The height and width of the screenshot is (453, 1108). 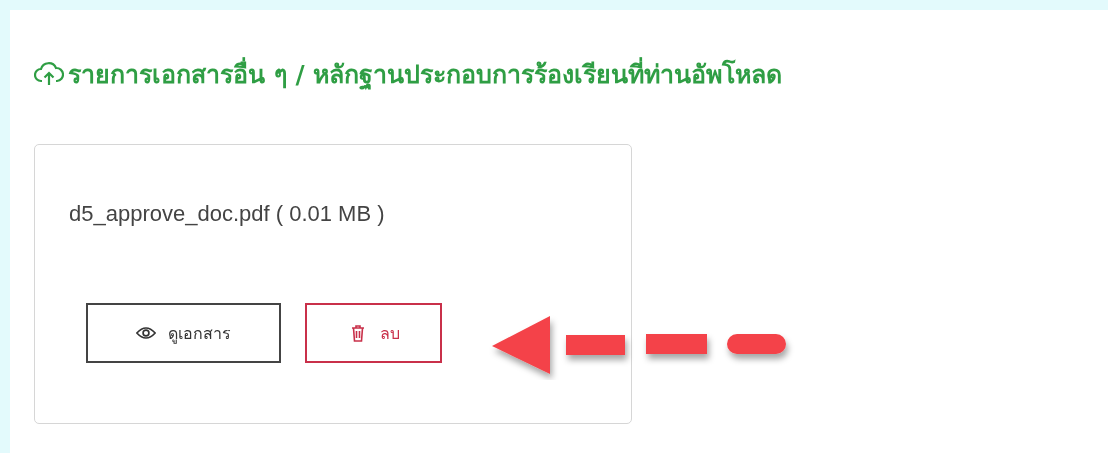 What do you see at coordinates (146, 333) in the screenshot?
I see `eye-icon` at bounding box center [146, 333].